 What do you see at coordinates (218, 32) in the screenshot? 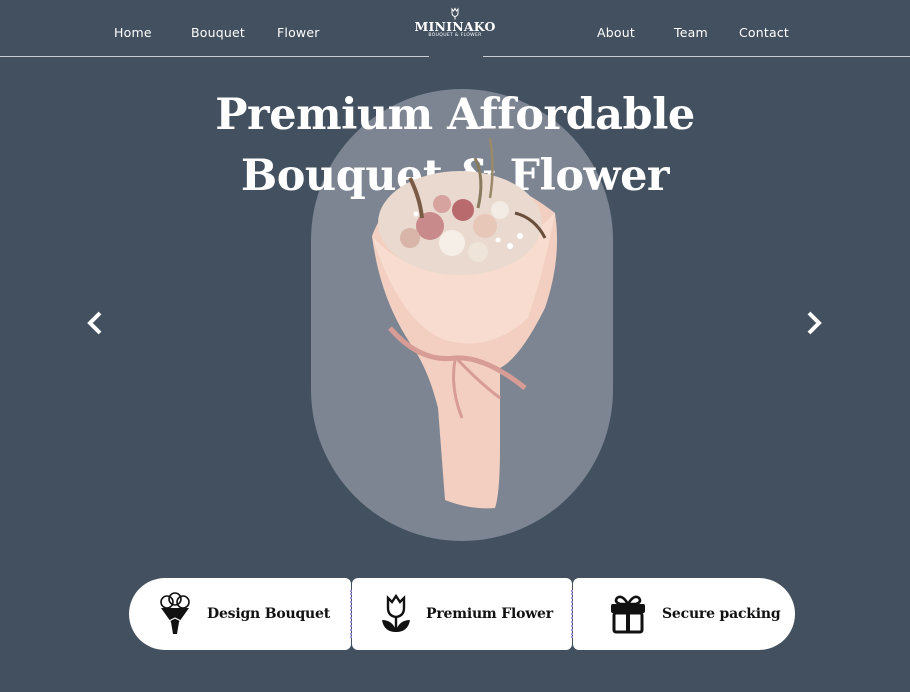
I see `nav-link-bouquet: Bouquet` at bounding box center [218, 32].